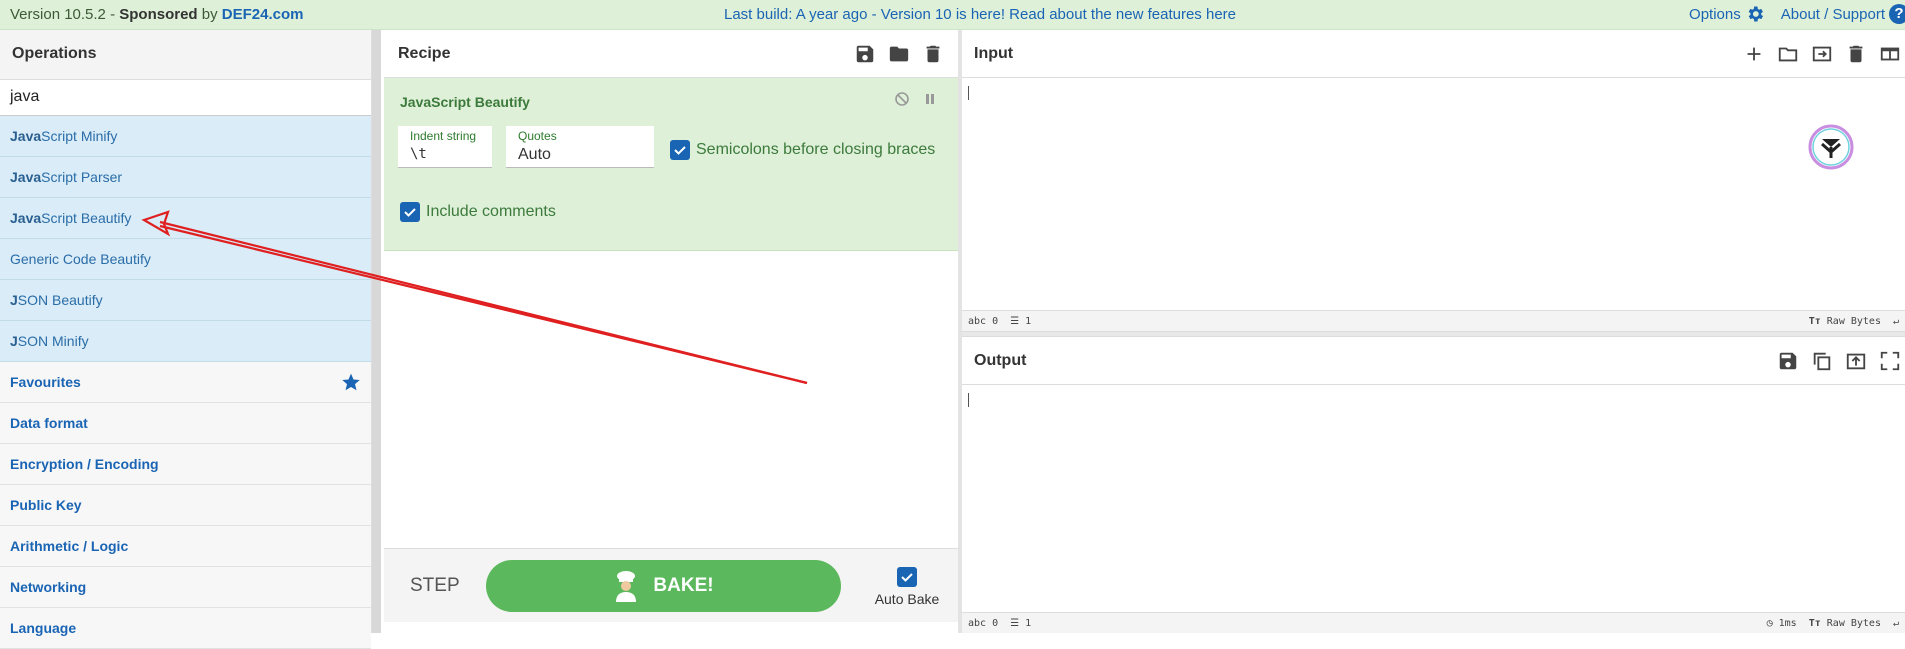  I want to click on input-cursor, so click(968, 93).